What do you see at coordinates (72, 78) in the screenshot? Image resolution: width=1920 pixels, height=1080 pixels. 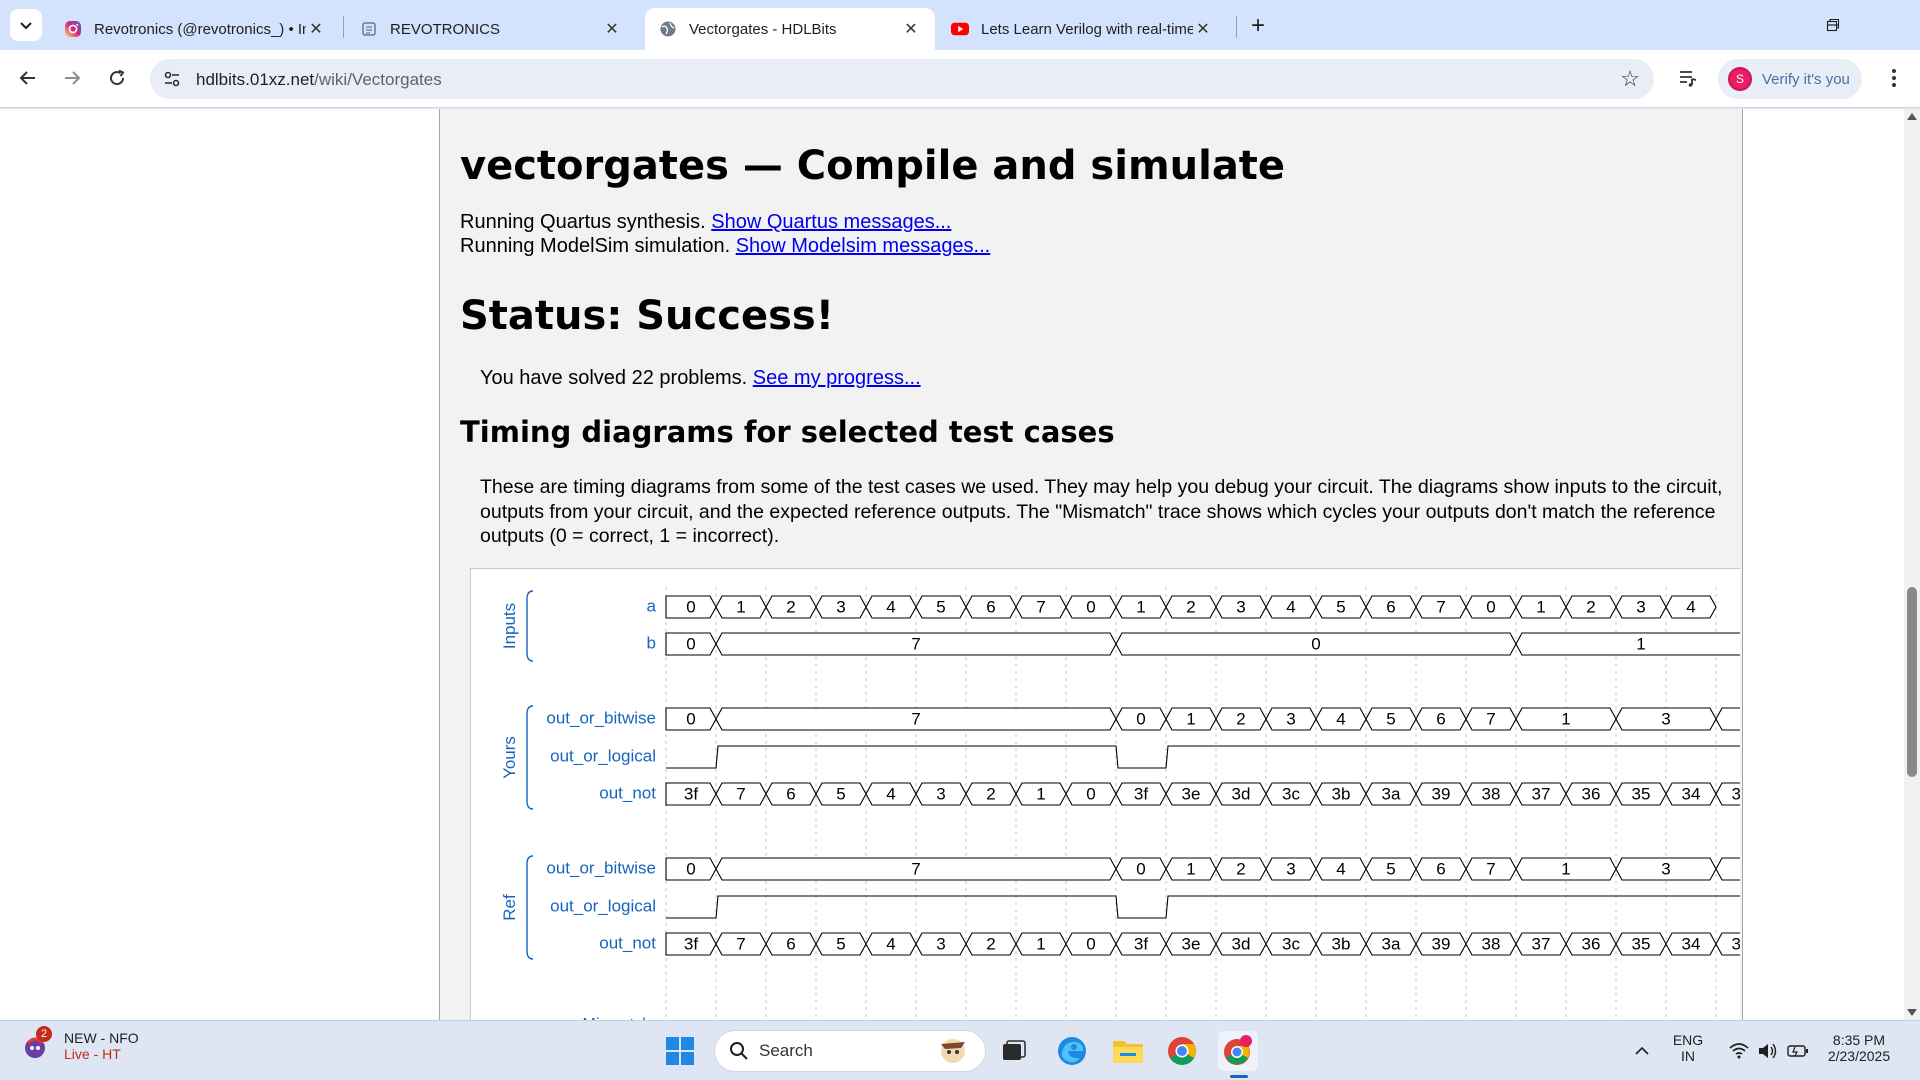 I see `forward-button` at bounding box center [72, 78].